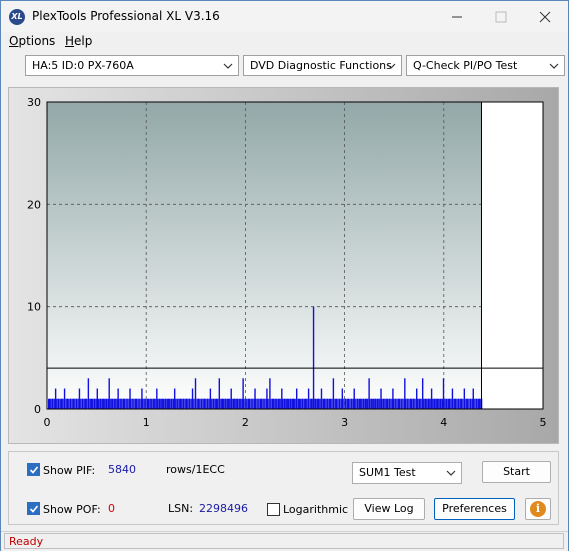  What do you see at coordinates (407, 473) in the screenshot?
I see `sum-test-select: SUM1 Test` at bounding box center [407, 473].